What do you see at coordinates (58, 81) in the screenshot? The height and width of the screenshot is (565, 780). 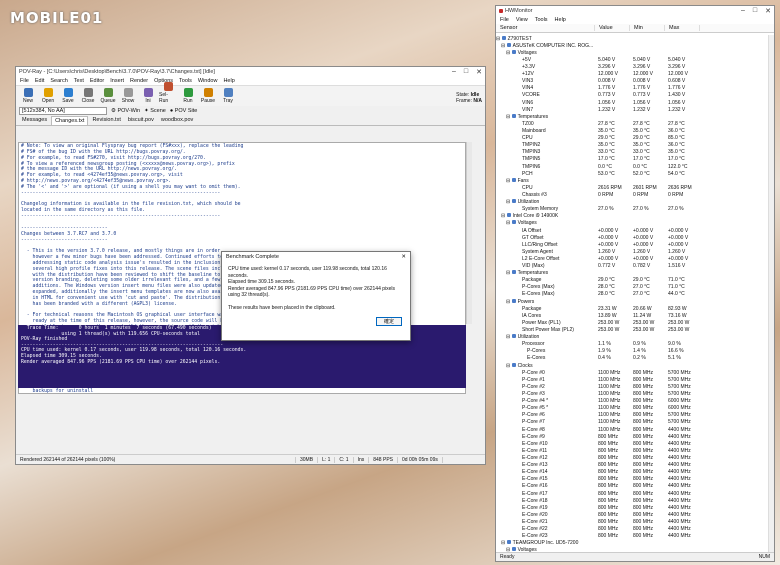 I see `menu-item-search: Search` at bounding box center [58, 81].